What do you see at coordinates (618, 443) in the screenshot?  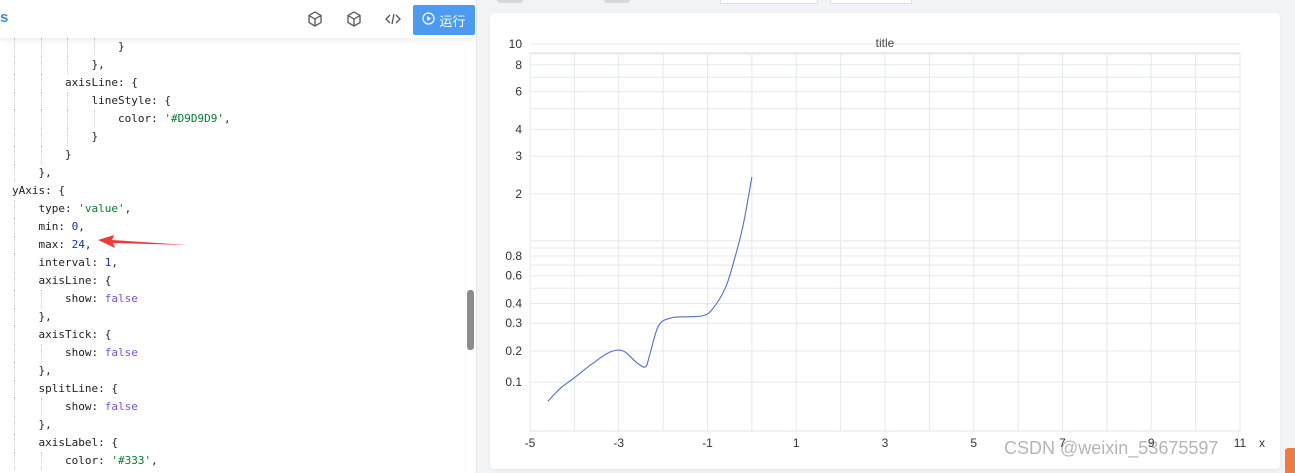 I see `x-tick-label: -3` at bounding box center [618, 443].